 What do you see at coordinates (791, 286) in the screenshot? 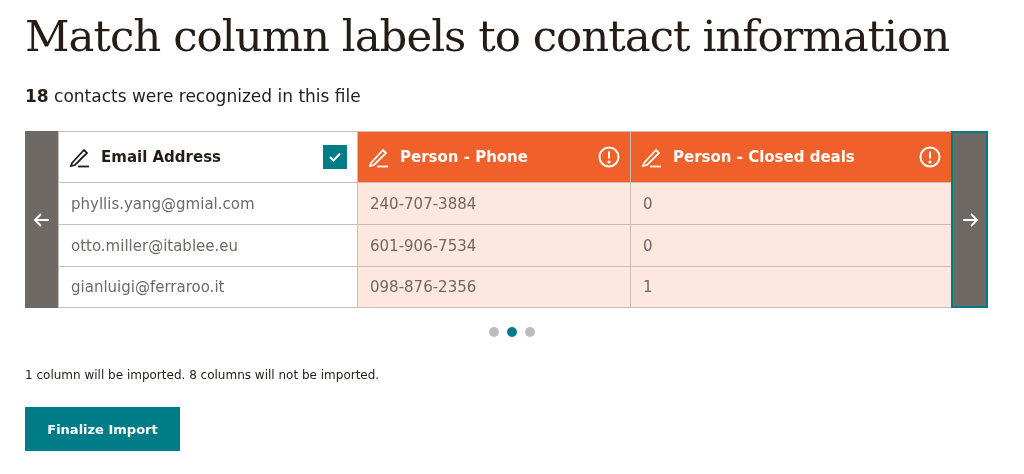
I see `table-cell: 1` at bounding box center [791, 286].